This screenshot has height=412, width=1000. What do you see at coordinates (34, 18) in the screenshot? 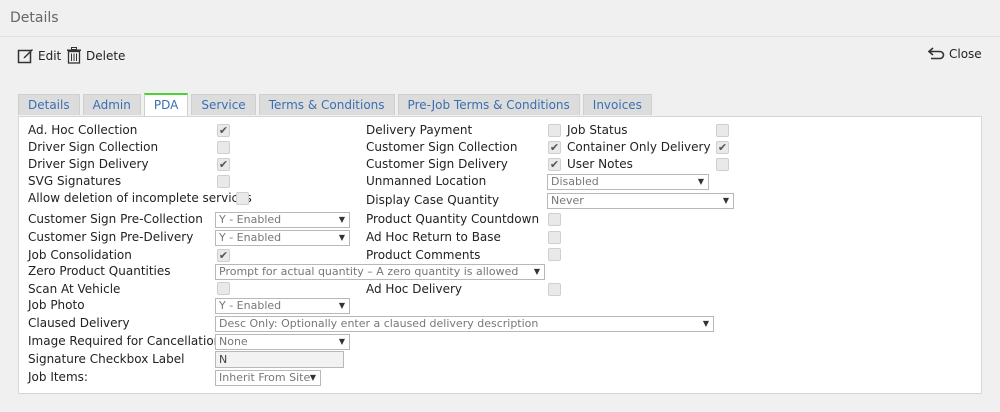
I see `page-title: Details` at bounding box center [34, 18].